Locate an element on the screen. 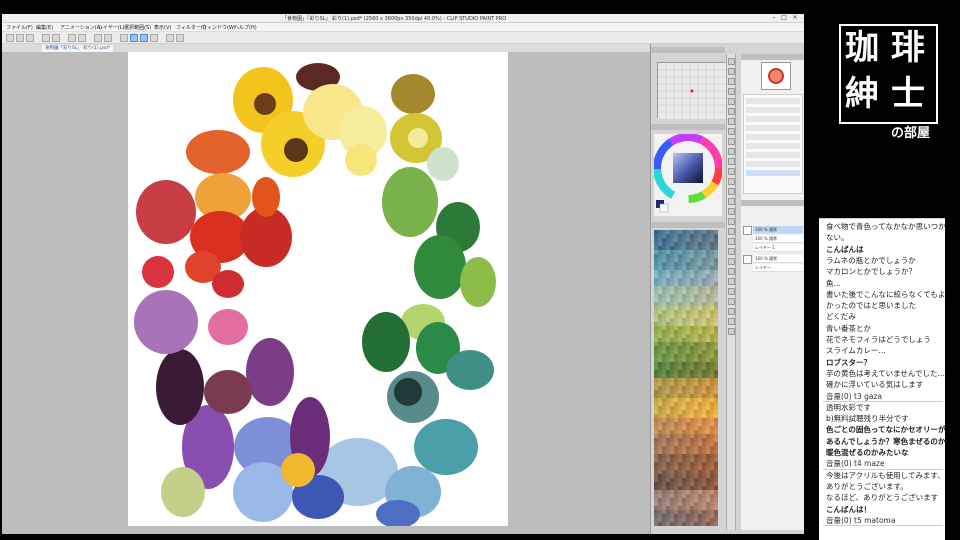 The width and height of the screenshot is (960, 540). layer-row: レイヤー 1 is located at coordinates (778, 248).